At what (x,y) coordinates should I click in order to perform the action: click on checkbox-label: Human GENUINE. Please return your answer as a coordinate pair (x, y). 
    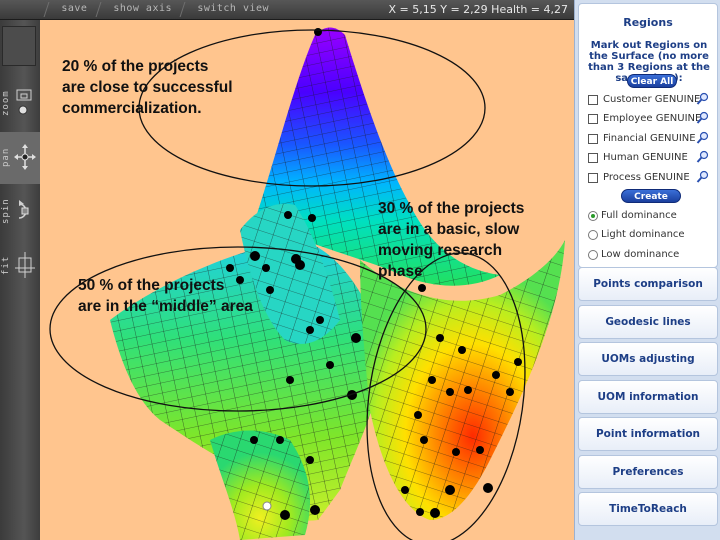
    Looking at the image, I should click on (645, 157).